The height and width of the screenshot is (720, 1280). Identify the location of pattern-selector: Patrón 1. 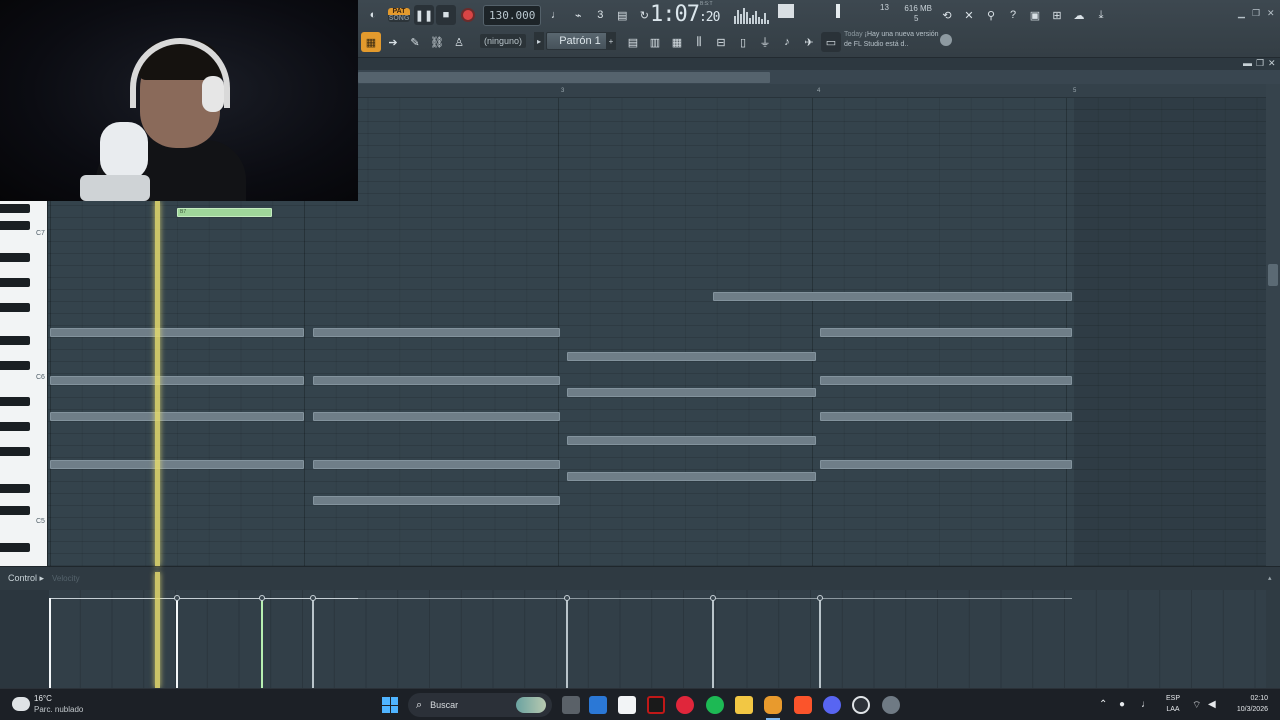
(580, 41).